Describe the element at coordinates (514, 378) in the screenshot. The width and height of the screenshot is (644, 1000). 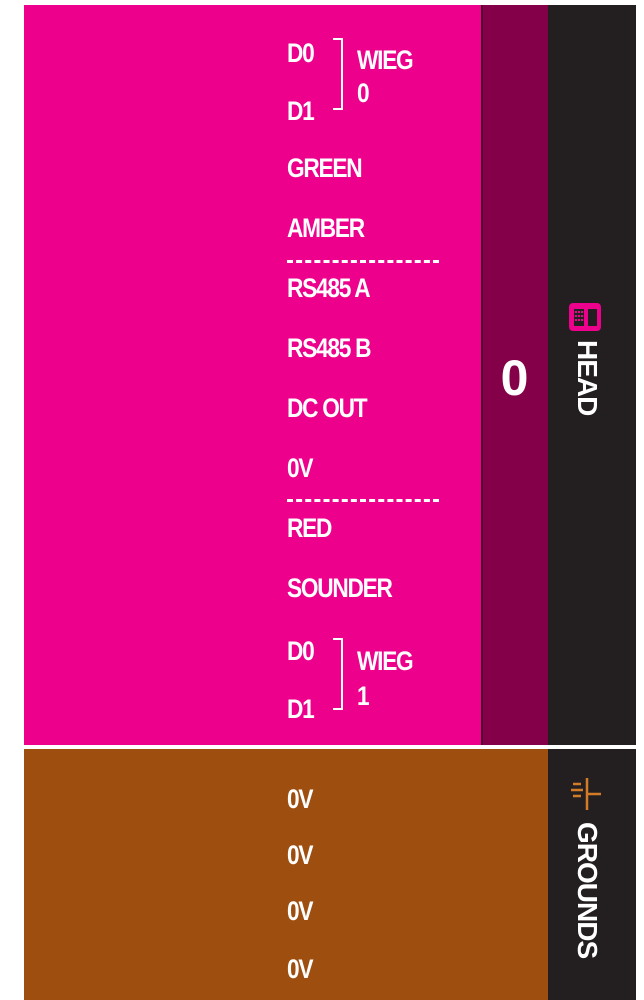
I see `port-number: 0` at that location.